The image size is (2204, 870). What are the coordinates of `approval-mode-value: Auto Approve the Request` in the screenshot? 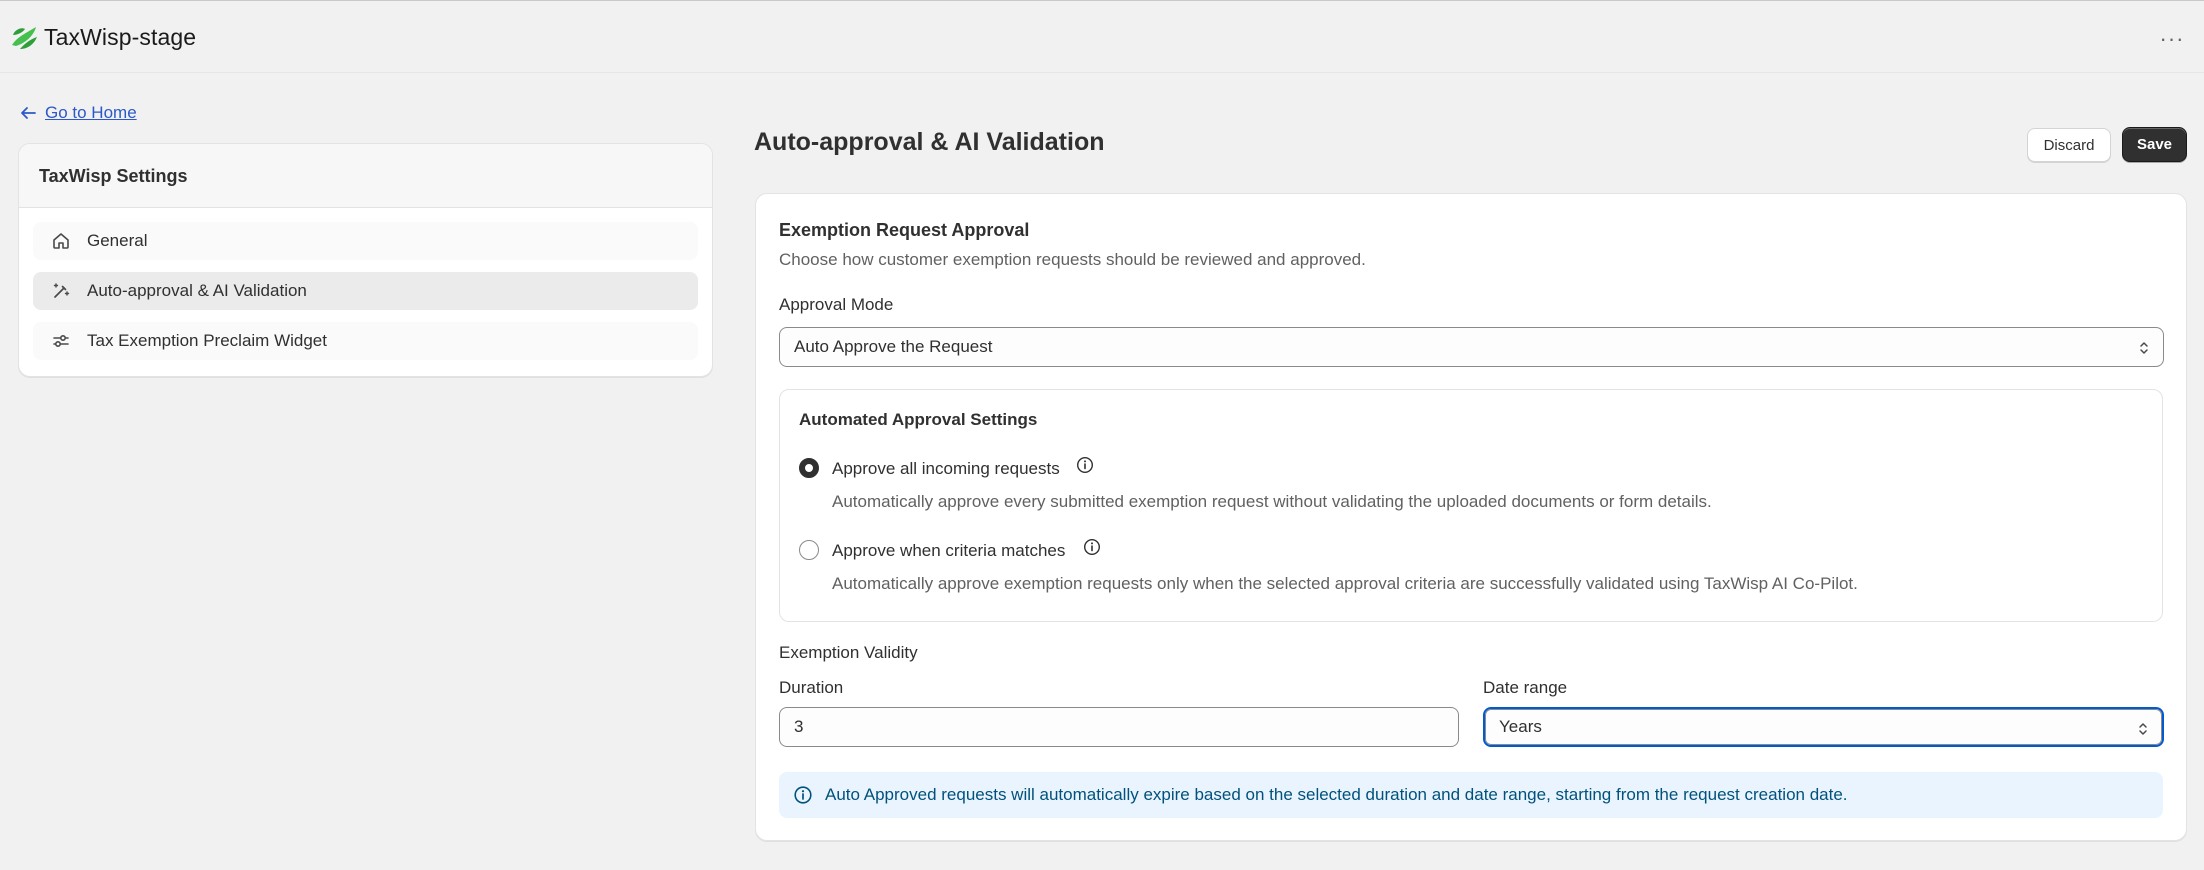 It's located at (893, 346).